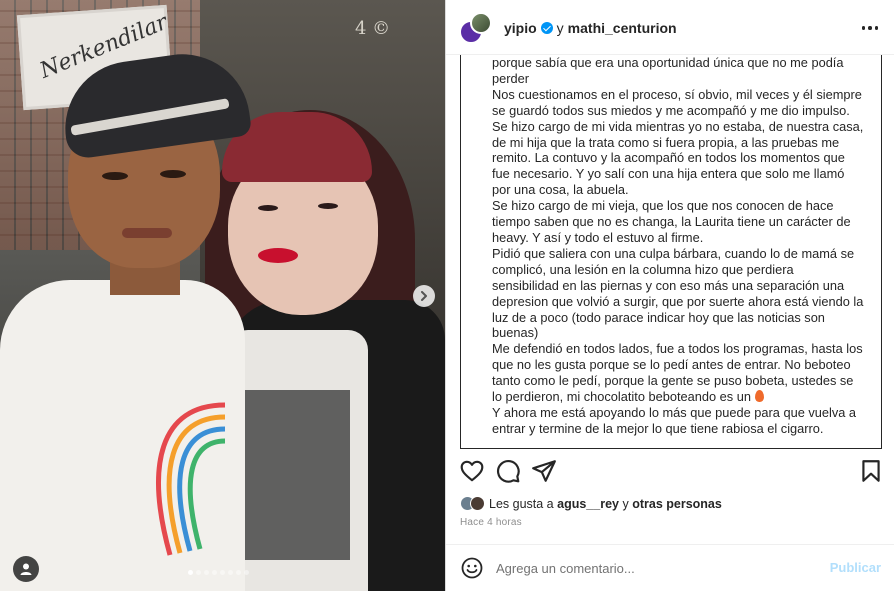 The image size is (894, 591). I want to click on liker-username: agus__rey, so click(588, 504).